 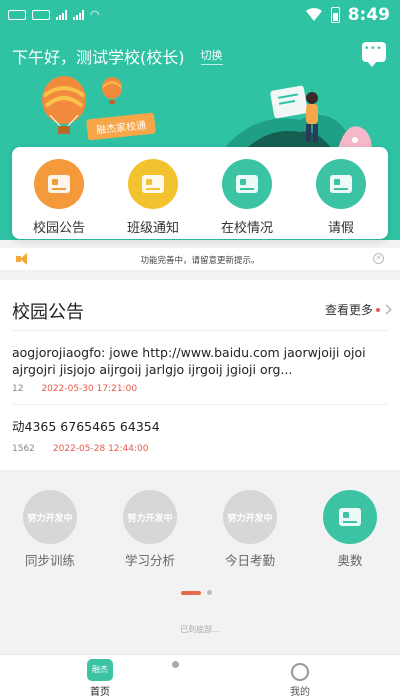 I want to click on feature-label: 今日考勤, so click(x=249, y=560).